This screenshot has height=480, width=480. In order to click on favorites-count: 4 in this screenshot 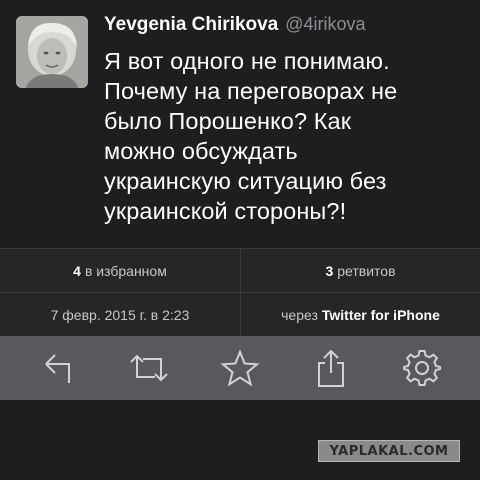, I will do `click(77, 271)`.